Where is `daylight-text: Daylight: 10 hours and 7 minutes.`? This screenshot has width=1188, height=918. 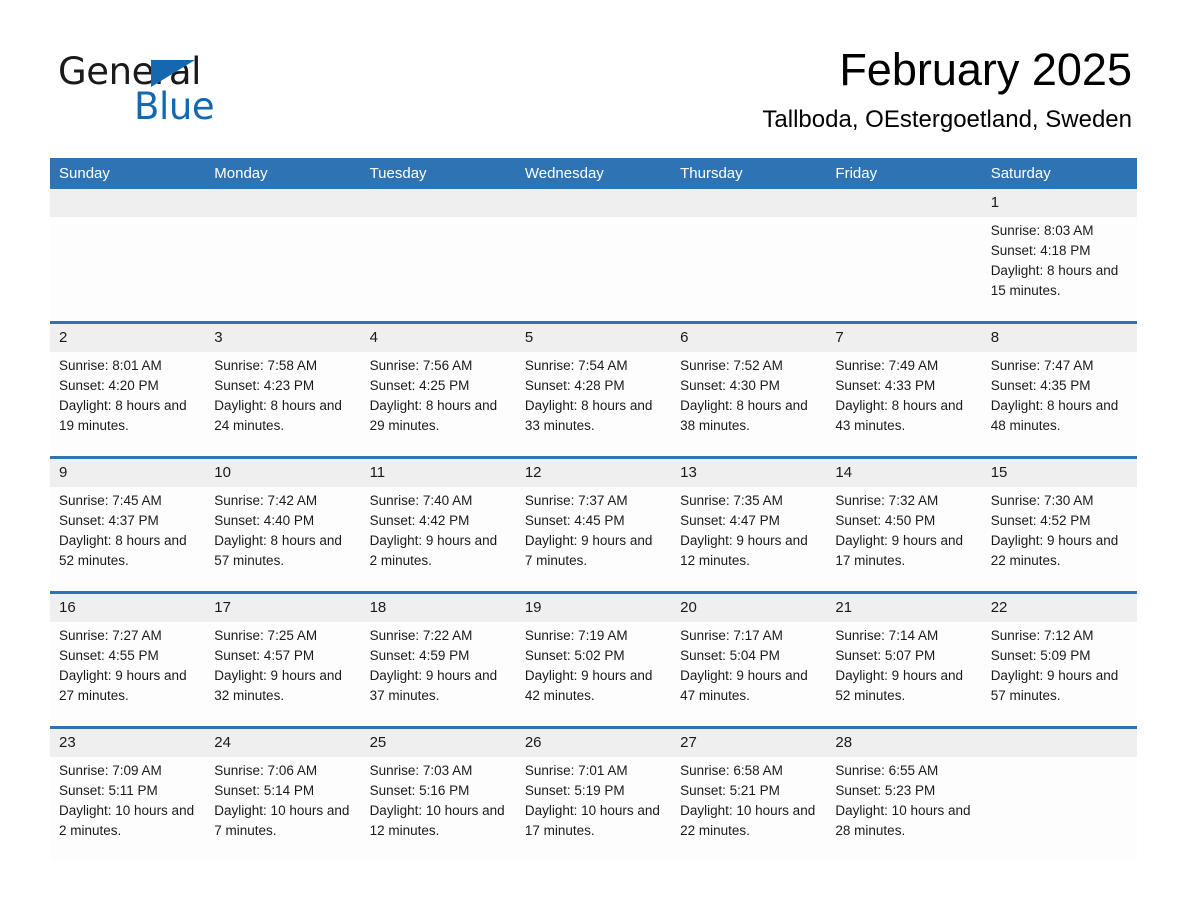 daylight-text: Daylight: 10 hours and 7 minutes. is located at coordinates (282, 820).